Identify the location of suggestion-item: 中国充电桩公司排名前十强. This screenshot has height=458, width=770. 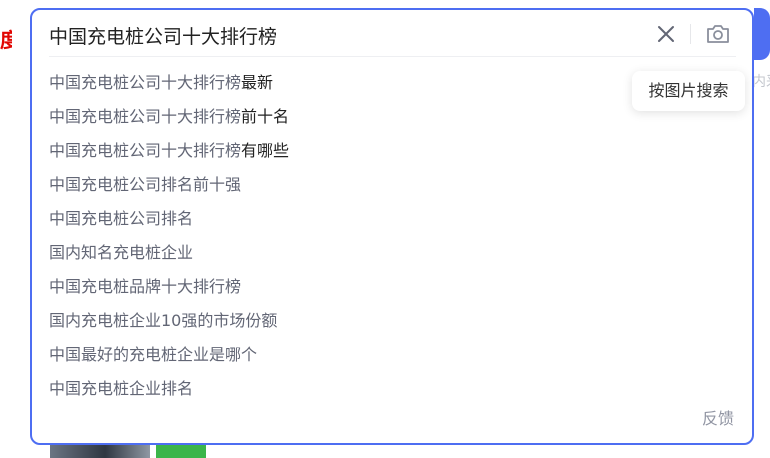
(169, 185).